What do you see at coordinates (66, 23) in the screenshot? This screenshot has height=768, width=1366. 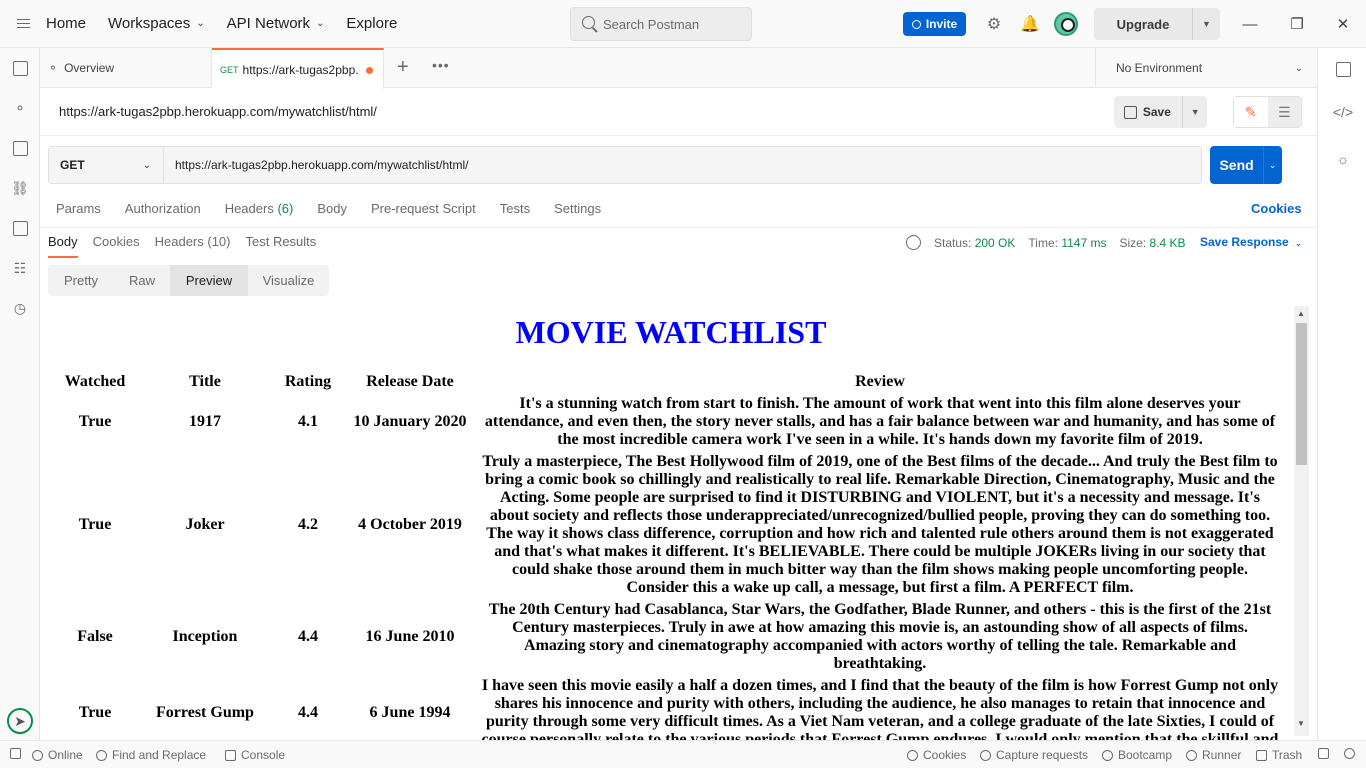 I see `nav-home: Home` at bounding box center [66, 23].